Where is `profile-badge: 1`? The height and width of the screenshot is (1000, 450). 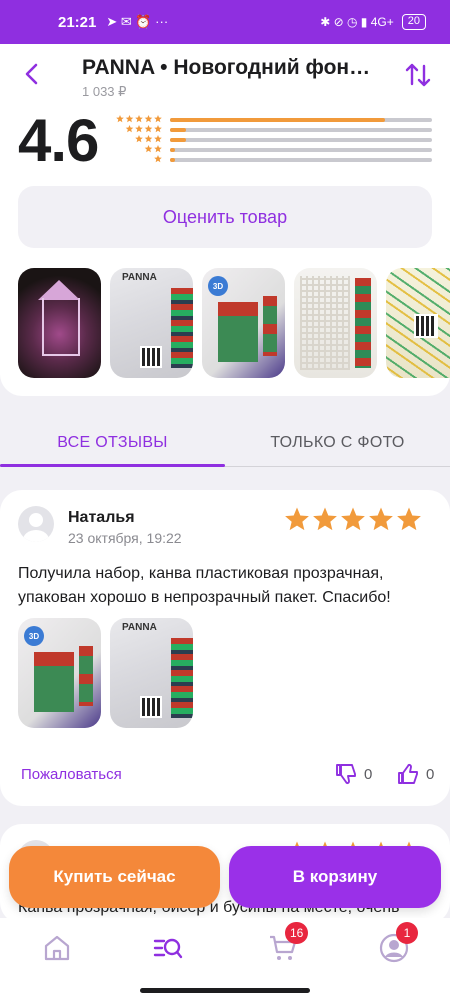 profile-badge: 1 is located at coordinates (407, 933).